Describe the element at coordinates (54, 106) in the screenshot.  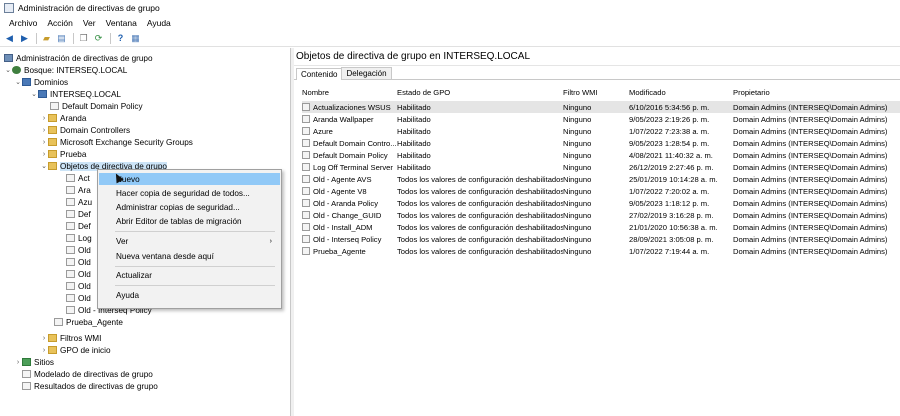
I see `gpo-link-icon` at that location.